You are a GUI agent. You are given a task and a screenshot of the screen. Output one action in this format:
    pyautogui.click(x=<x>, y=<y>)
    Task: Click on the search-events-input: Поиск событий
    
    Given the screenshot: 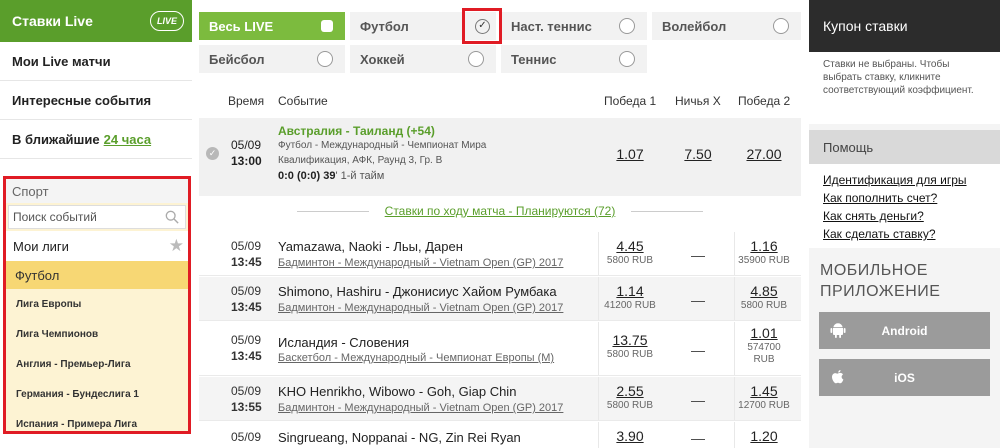 What is the action you would take?
    pyautogui.click(x=97, y=217)
    